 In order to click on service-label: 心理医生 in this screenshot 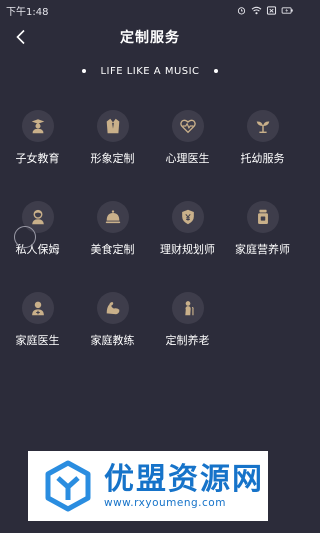, I will do `click(187, 158)`.